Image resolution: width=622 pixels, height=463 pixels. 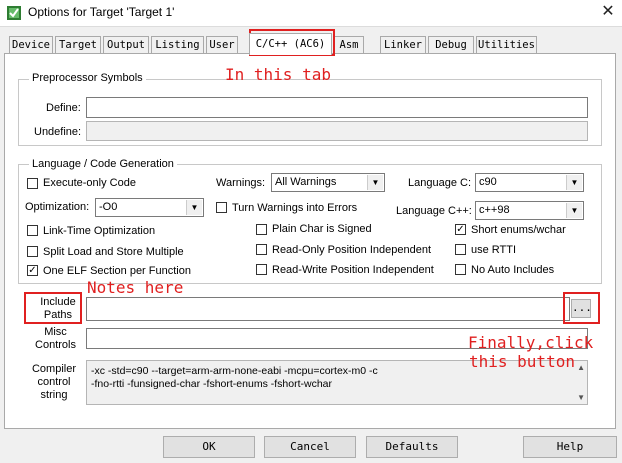 I want to click on turn-warnings-checkbox, so click(x=221, y=207).